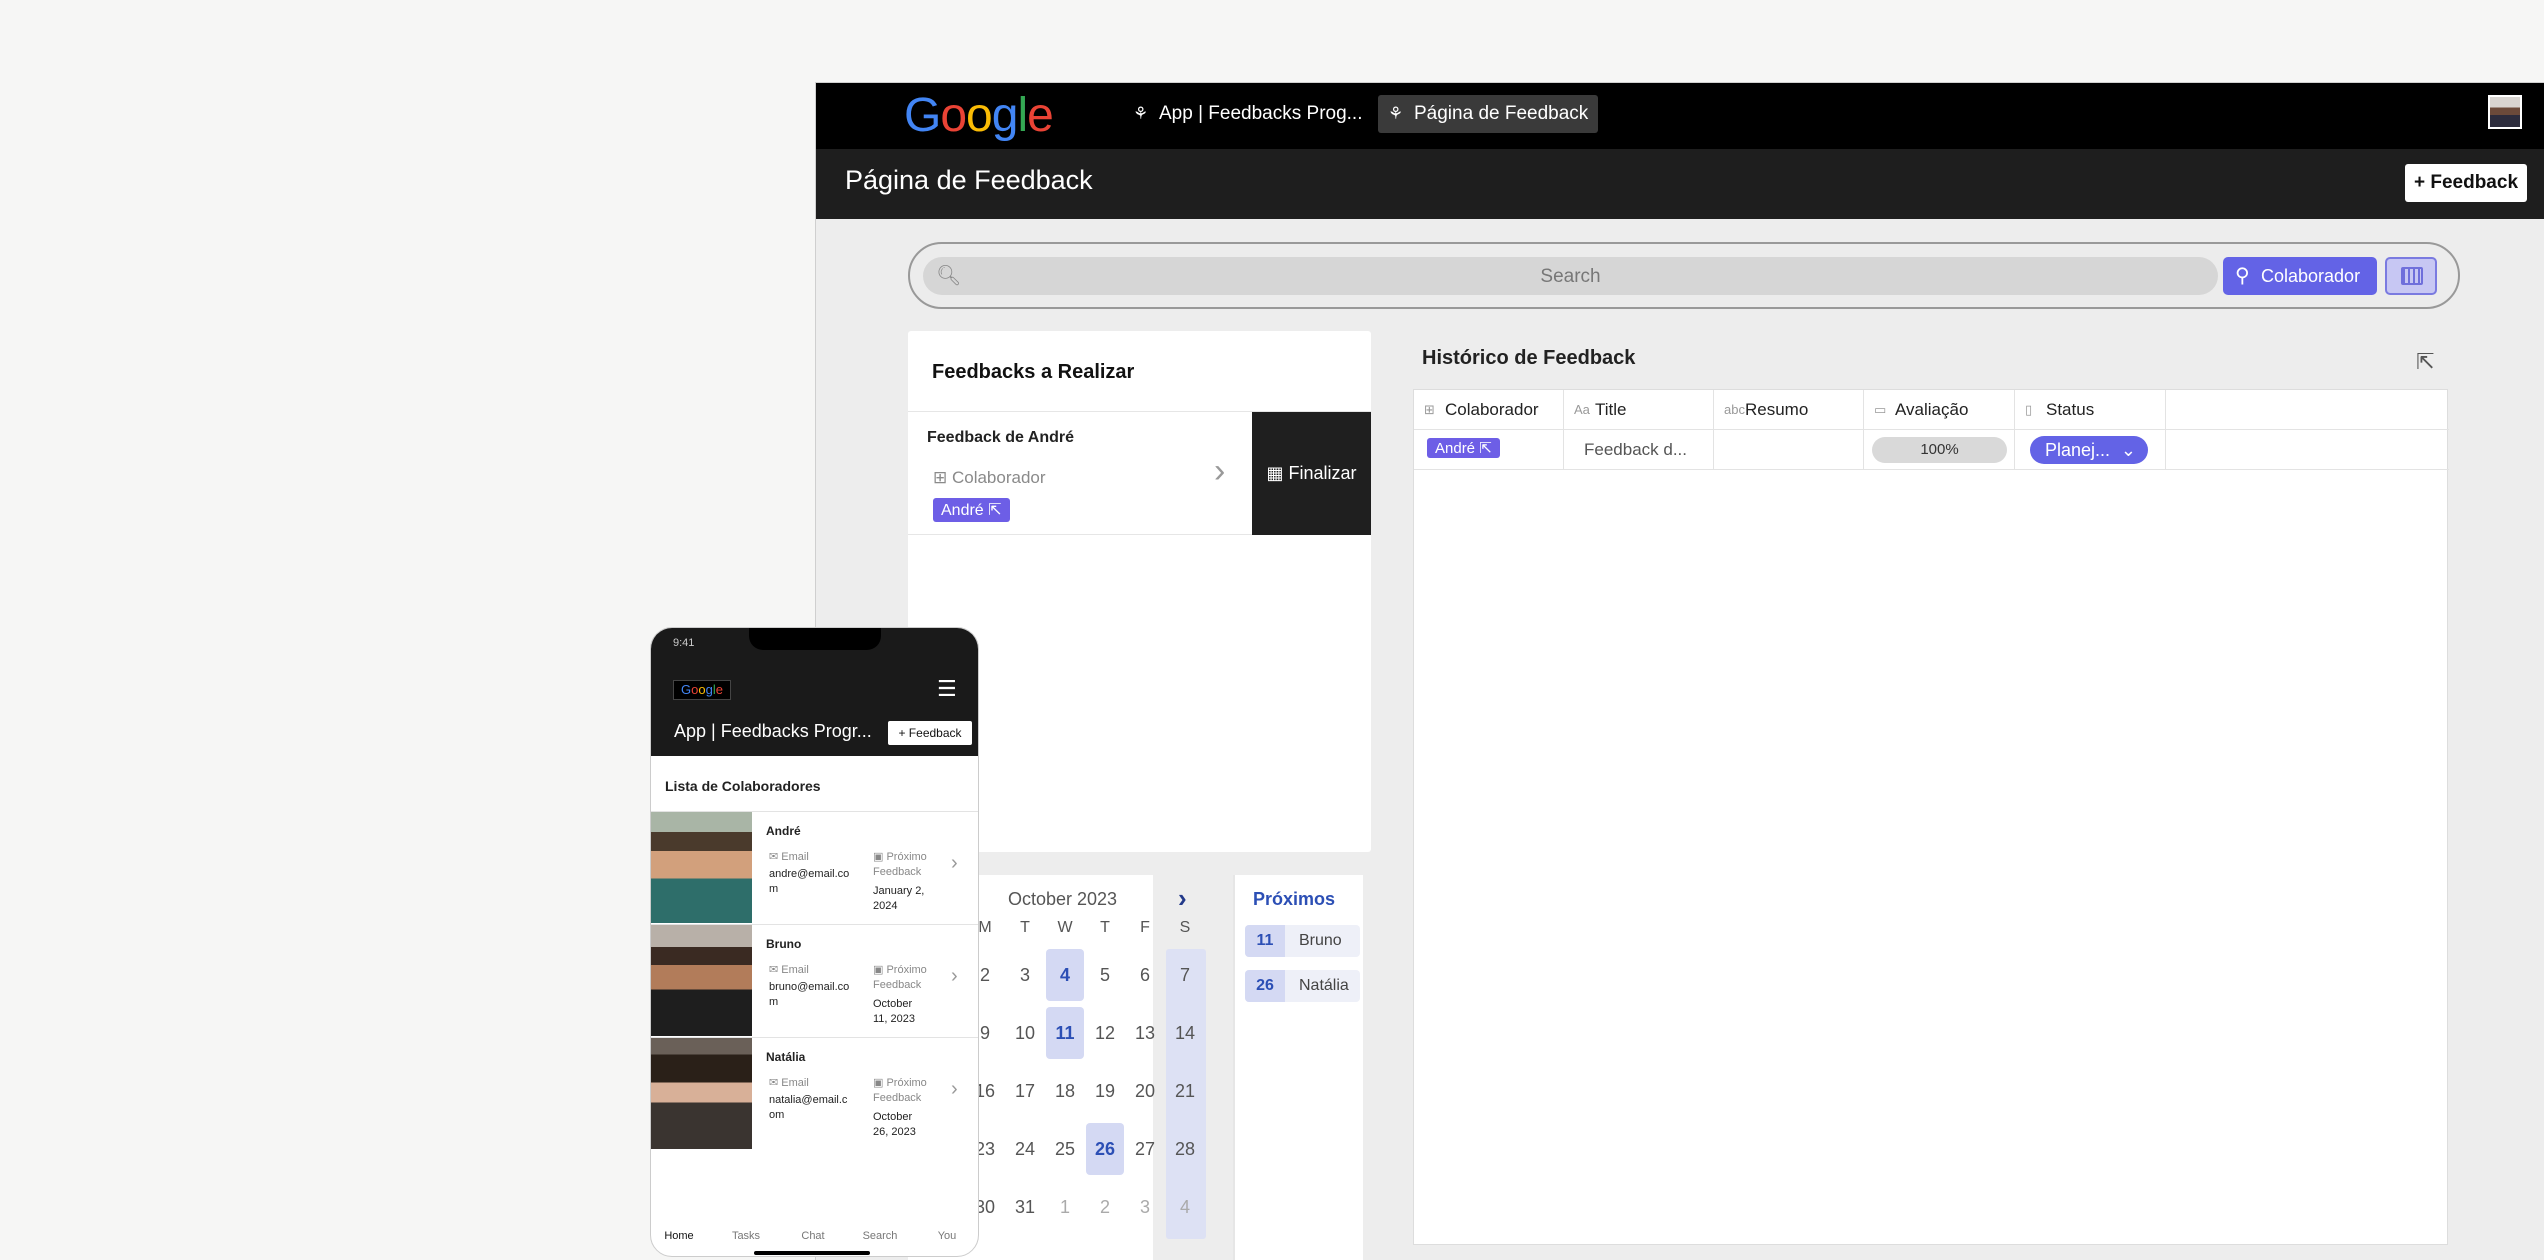 The height and width of the screenshot is (1260, 2544). I want to click on calendar-day: 24, so click(1025, 1149).